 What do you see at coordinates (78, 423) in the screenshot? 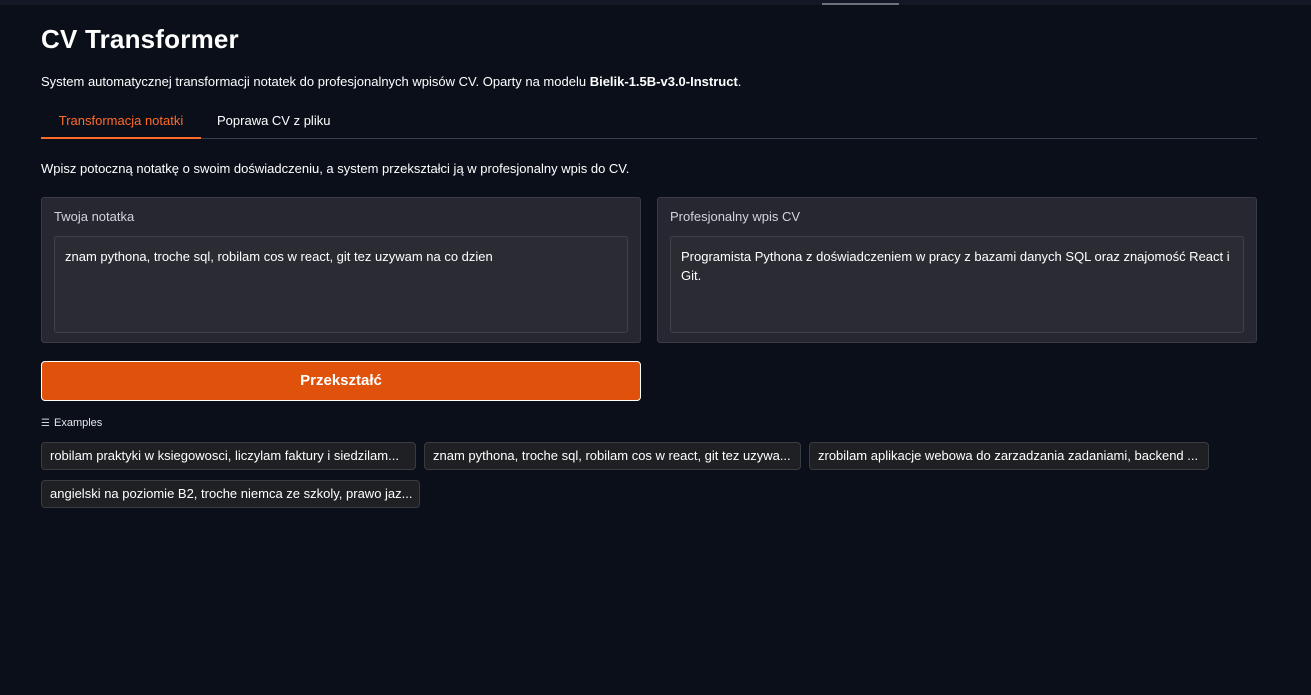
I see `examples-label: Examples` at bounding box center [78, 423].